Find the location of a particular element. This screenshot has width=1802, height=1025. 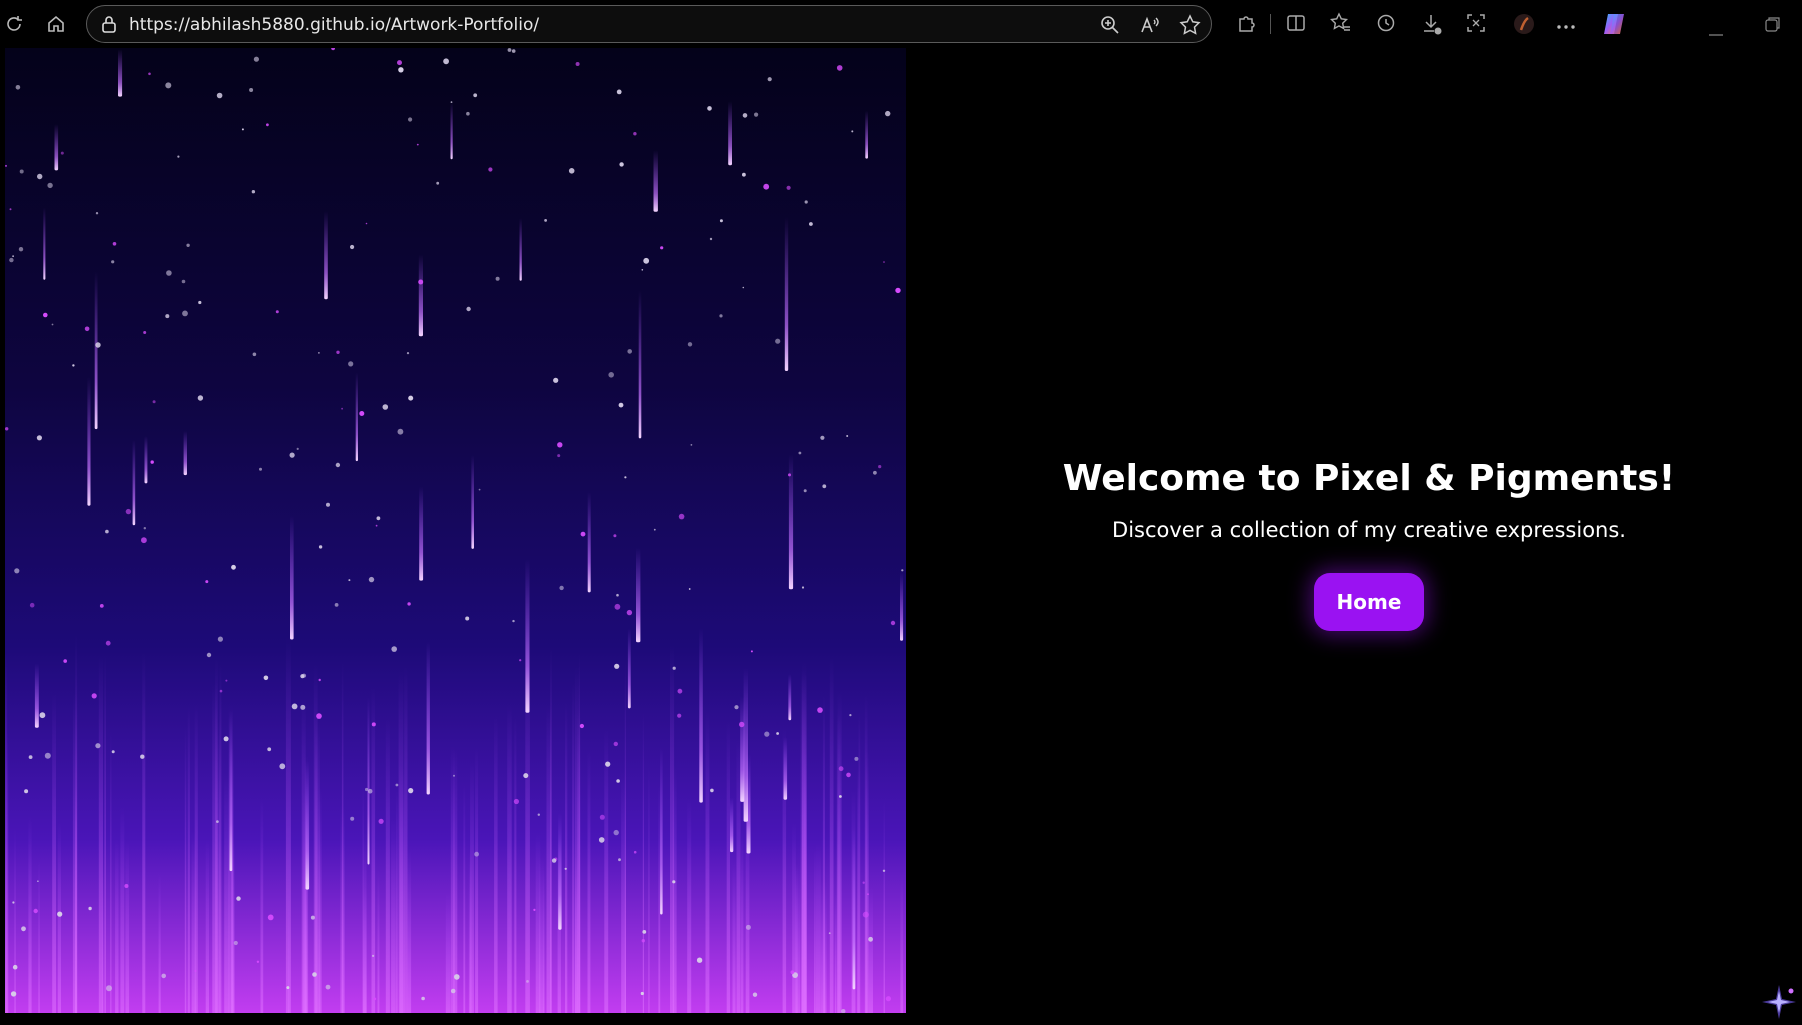

more-icon is located at coordinates (1566, 25).